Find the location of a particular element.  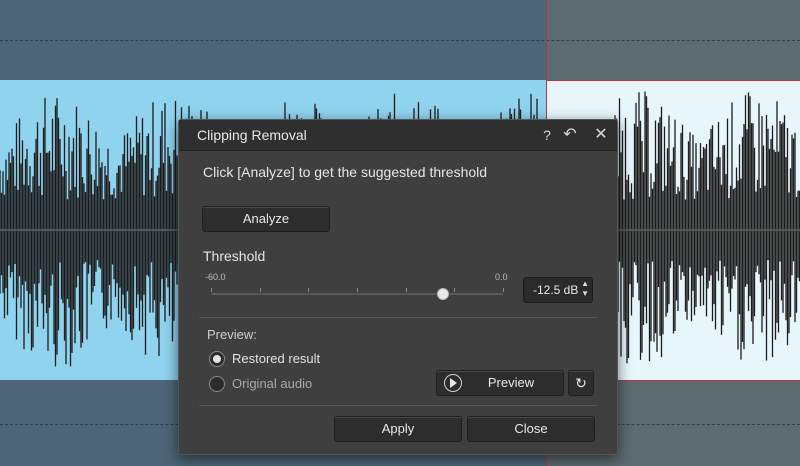

help-icon: ? is located at coordinates (547, 135).